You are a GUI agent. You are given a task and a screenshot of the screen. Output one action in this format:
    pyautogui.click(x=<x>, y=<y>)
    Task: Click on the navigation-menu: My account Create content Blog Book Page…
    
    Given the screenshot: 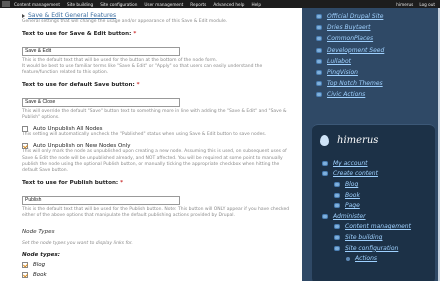 What is the action you would take?
    pyautogui.click(x=373, y=205)
    